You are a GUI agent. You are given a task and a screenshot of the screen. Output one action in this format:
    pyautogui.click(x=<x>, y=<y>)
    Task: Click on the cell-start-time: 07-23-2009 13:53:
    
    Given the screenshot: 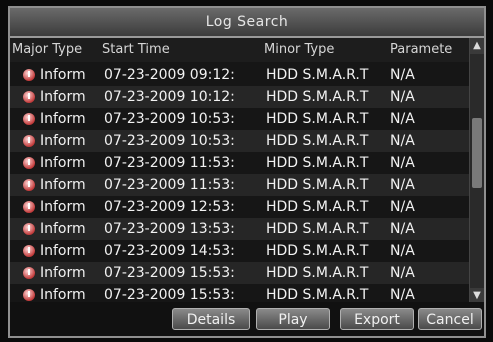 What is the action you would take?
    pyautogui.click(x=169, y=229)
    